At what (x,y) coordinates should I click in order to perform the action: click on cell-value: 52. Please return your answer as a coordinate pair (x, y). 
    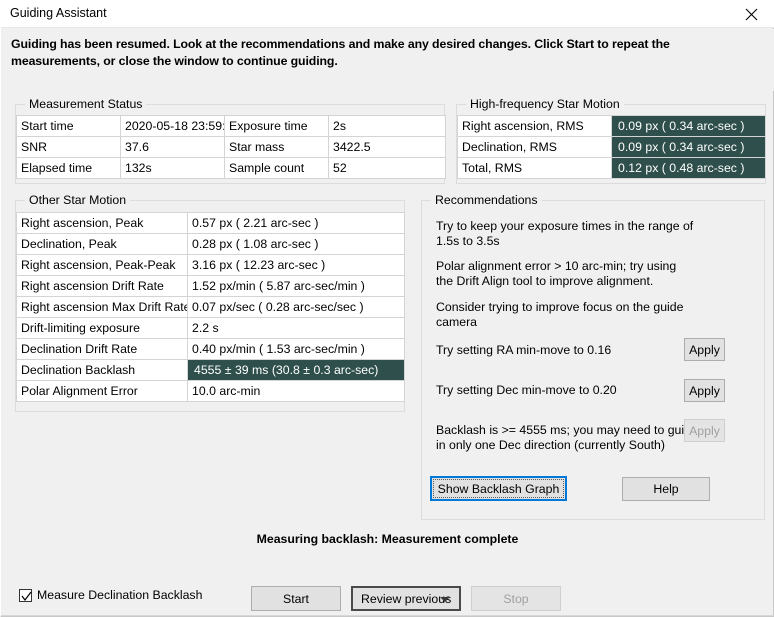
    Looking at the image, I should click on (387, 168).